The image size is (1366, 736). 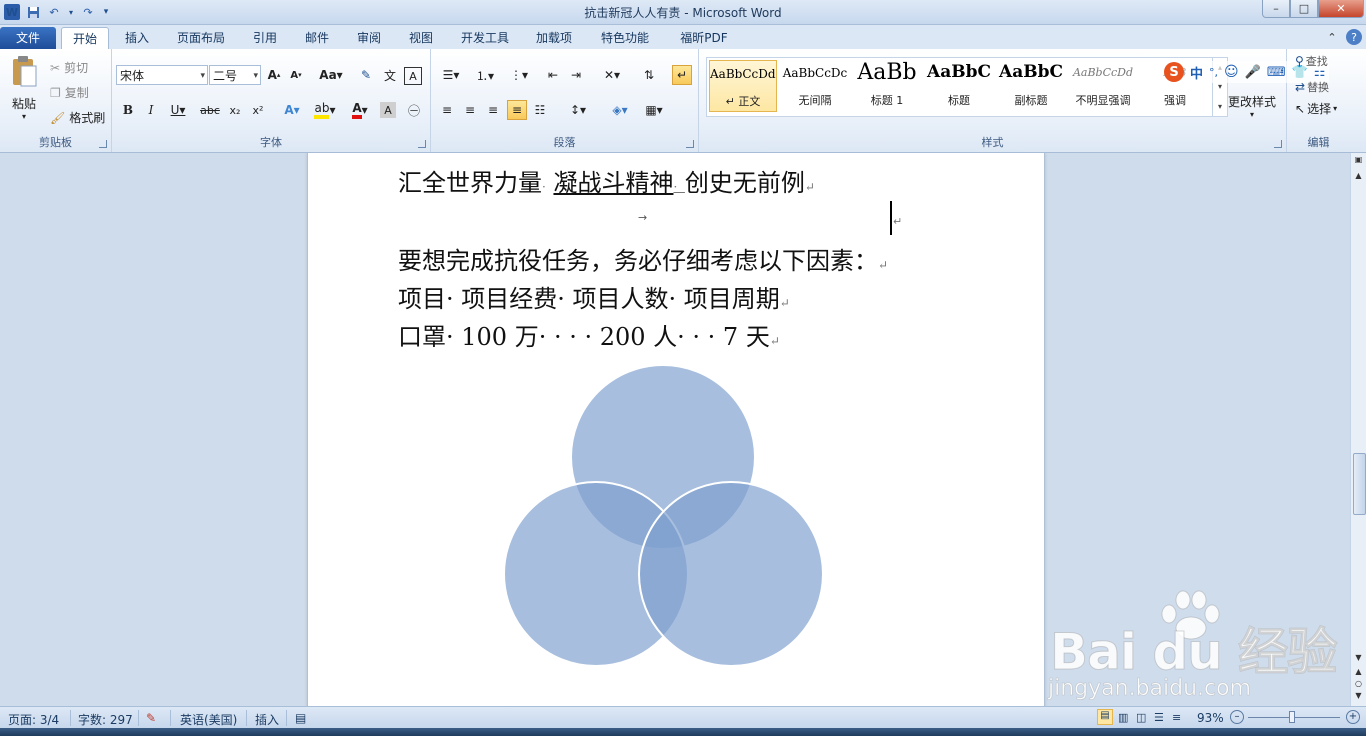 I want to click on show-hide-marks-icon: ↵, so click(x=682, y=75).